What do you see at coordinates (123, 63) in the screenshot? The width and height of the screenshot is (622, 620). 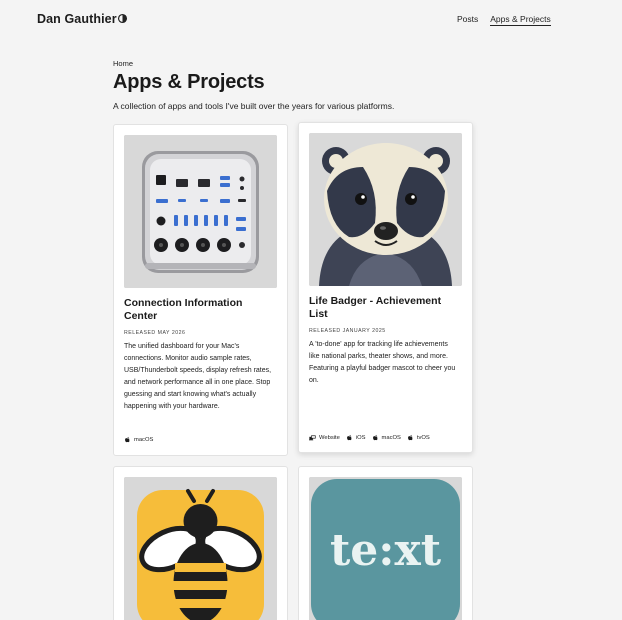 I see `breadcrumb-home: Home` at bounding box center [123, 63].